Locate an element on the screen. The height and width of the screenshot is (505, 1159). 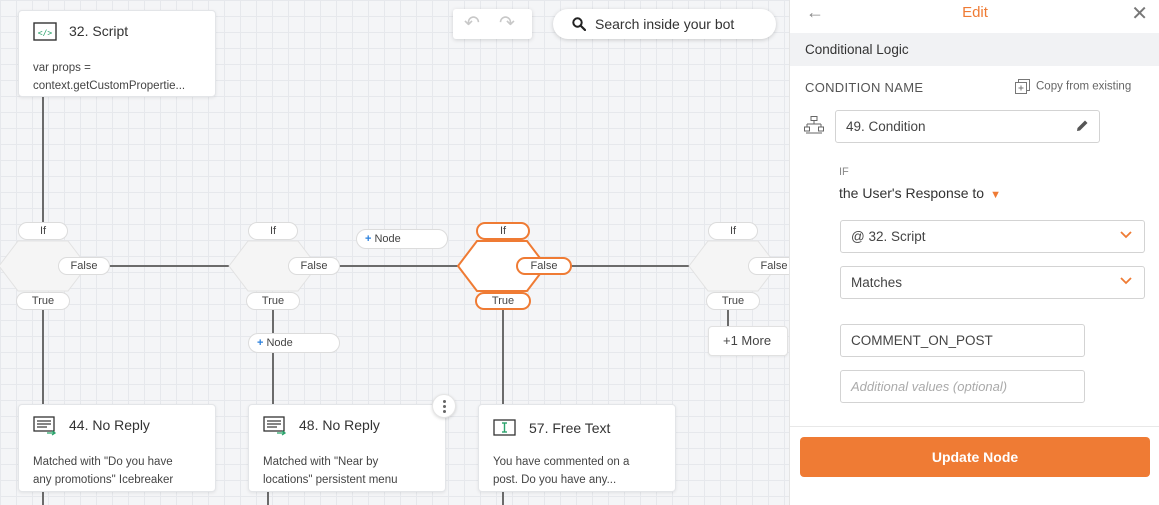
edit-pencil-icon is located at coordinates (1082, 125).